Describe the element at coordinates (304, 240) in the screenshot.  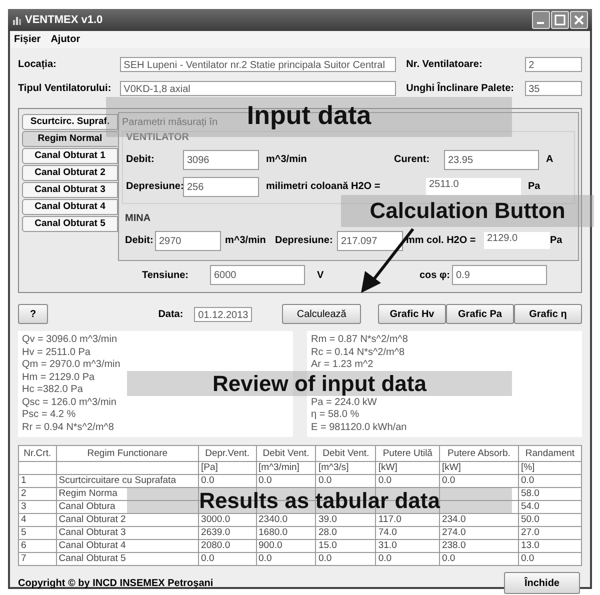
I see `field-label: Depresiune:` at that location.